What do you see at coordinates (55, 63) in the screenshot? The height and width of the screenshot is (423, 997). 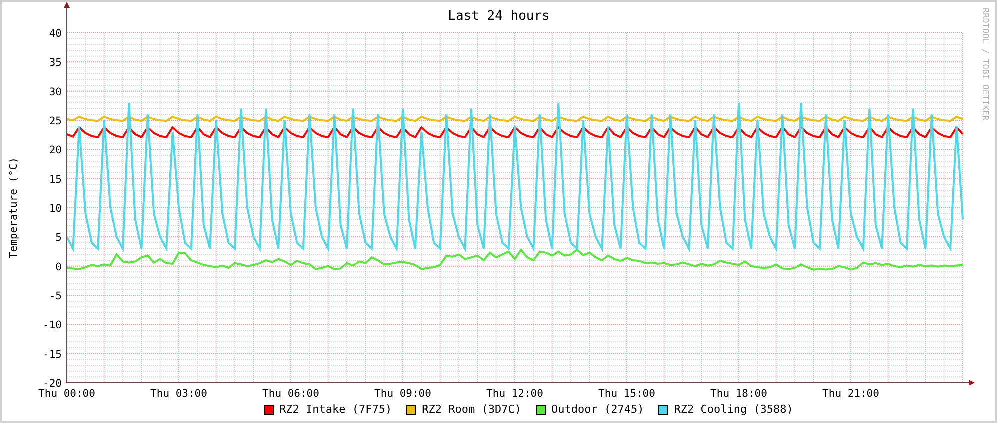 I see `tick-label: 35` at bounding box center [55, 63].